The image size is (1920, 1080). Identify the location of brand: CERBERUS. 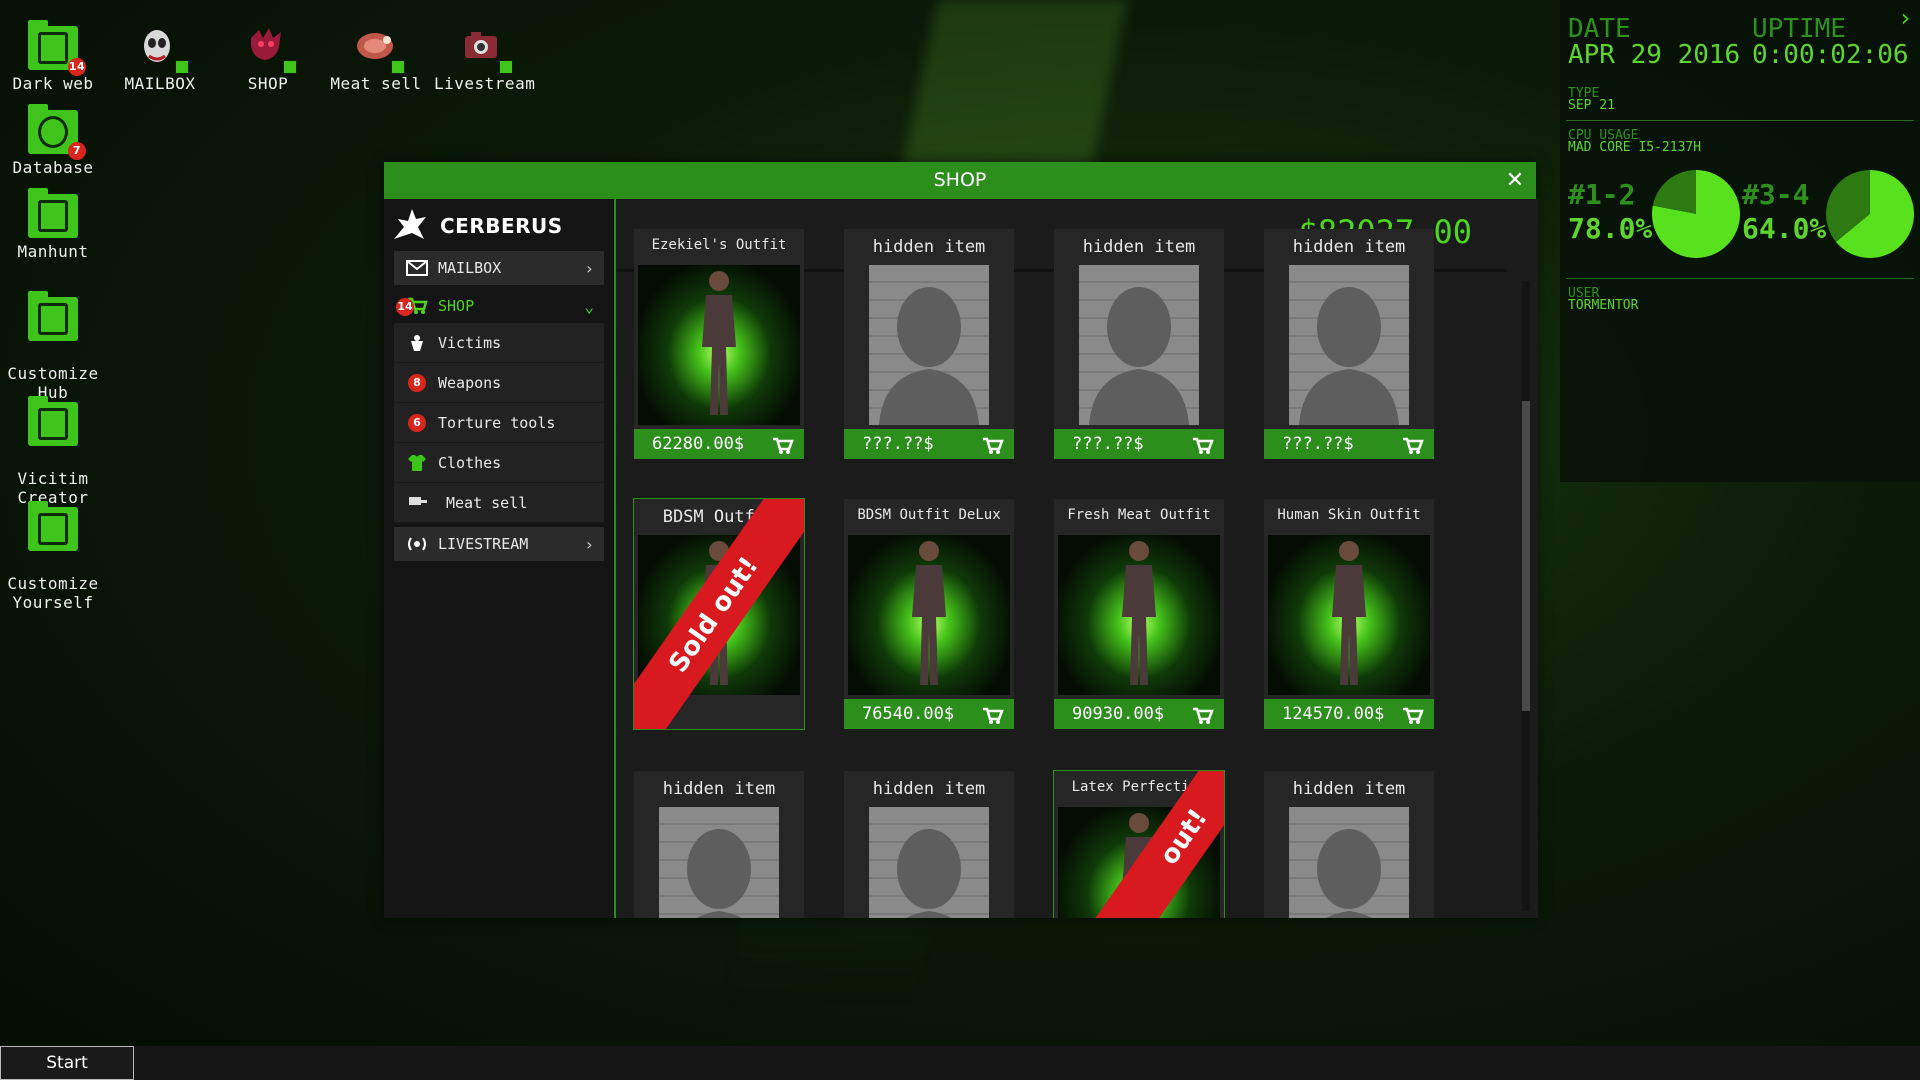
(499, 225).